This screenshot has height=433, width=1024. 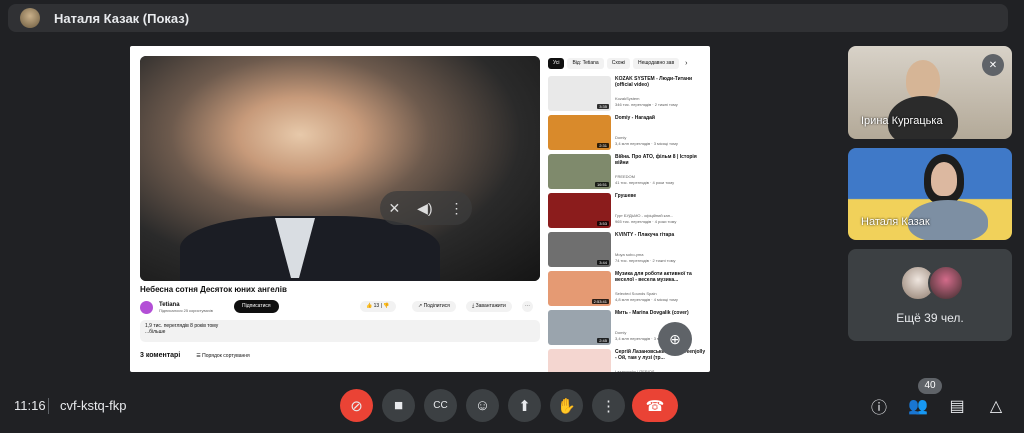 I want to click on recommended-title: Domiy - Нагадай, so click(x=661, y=118).